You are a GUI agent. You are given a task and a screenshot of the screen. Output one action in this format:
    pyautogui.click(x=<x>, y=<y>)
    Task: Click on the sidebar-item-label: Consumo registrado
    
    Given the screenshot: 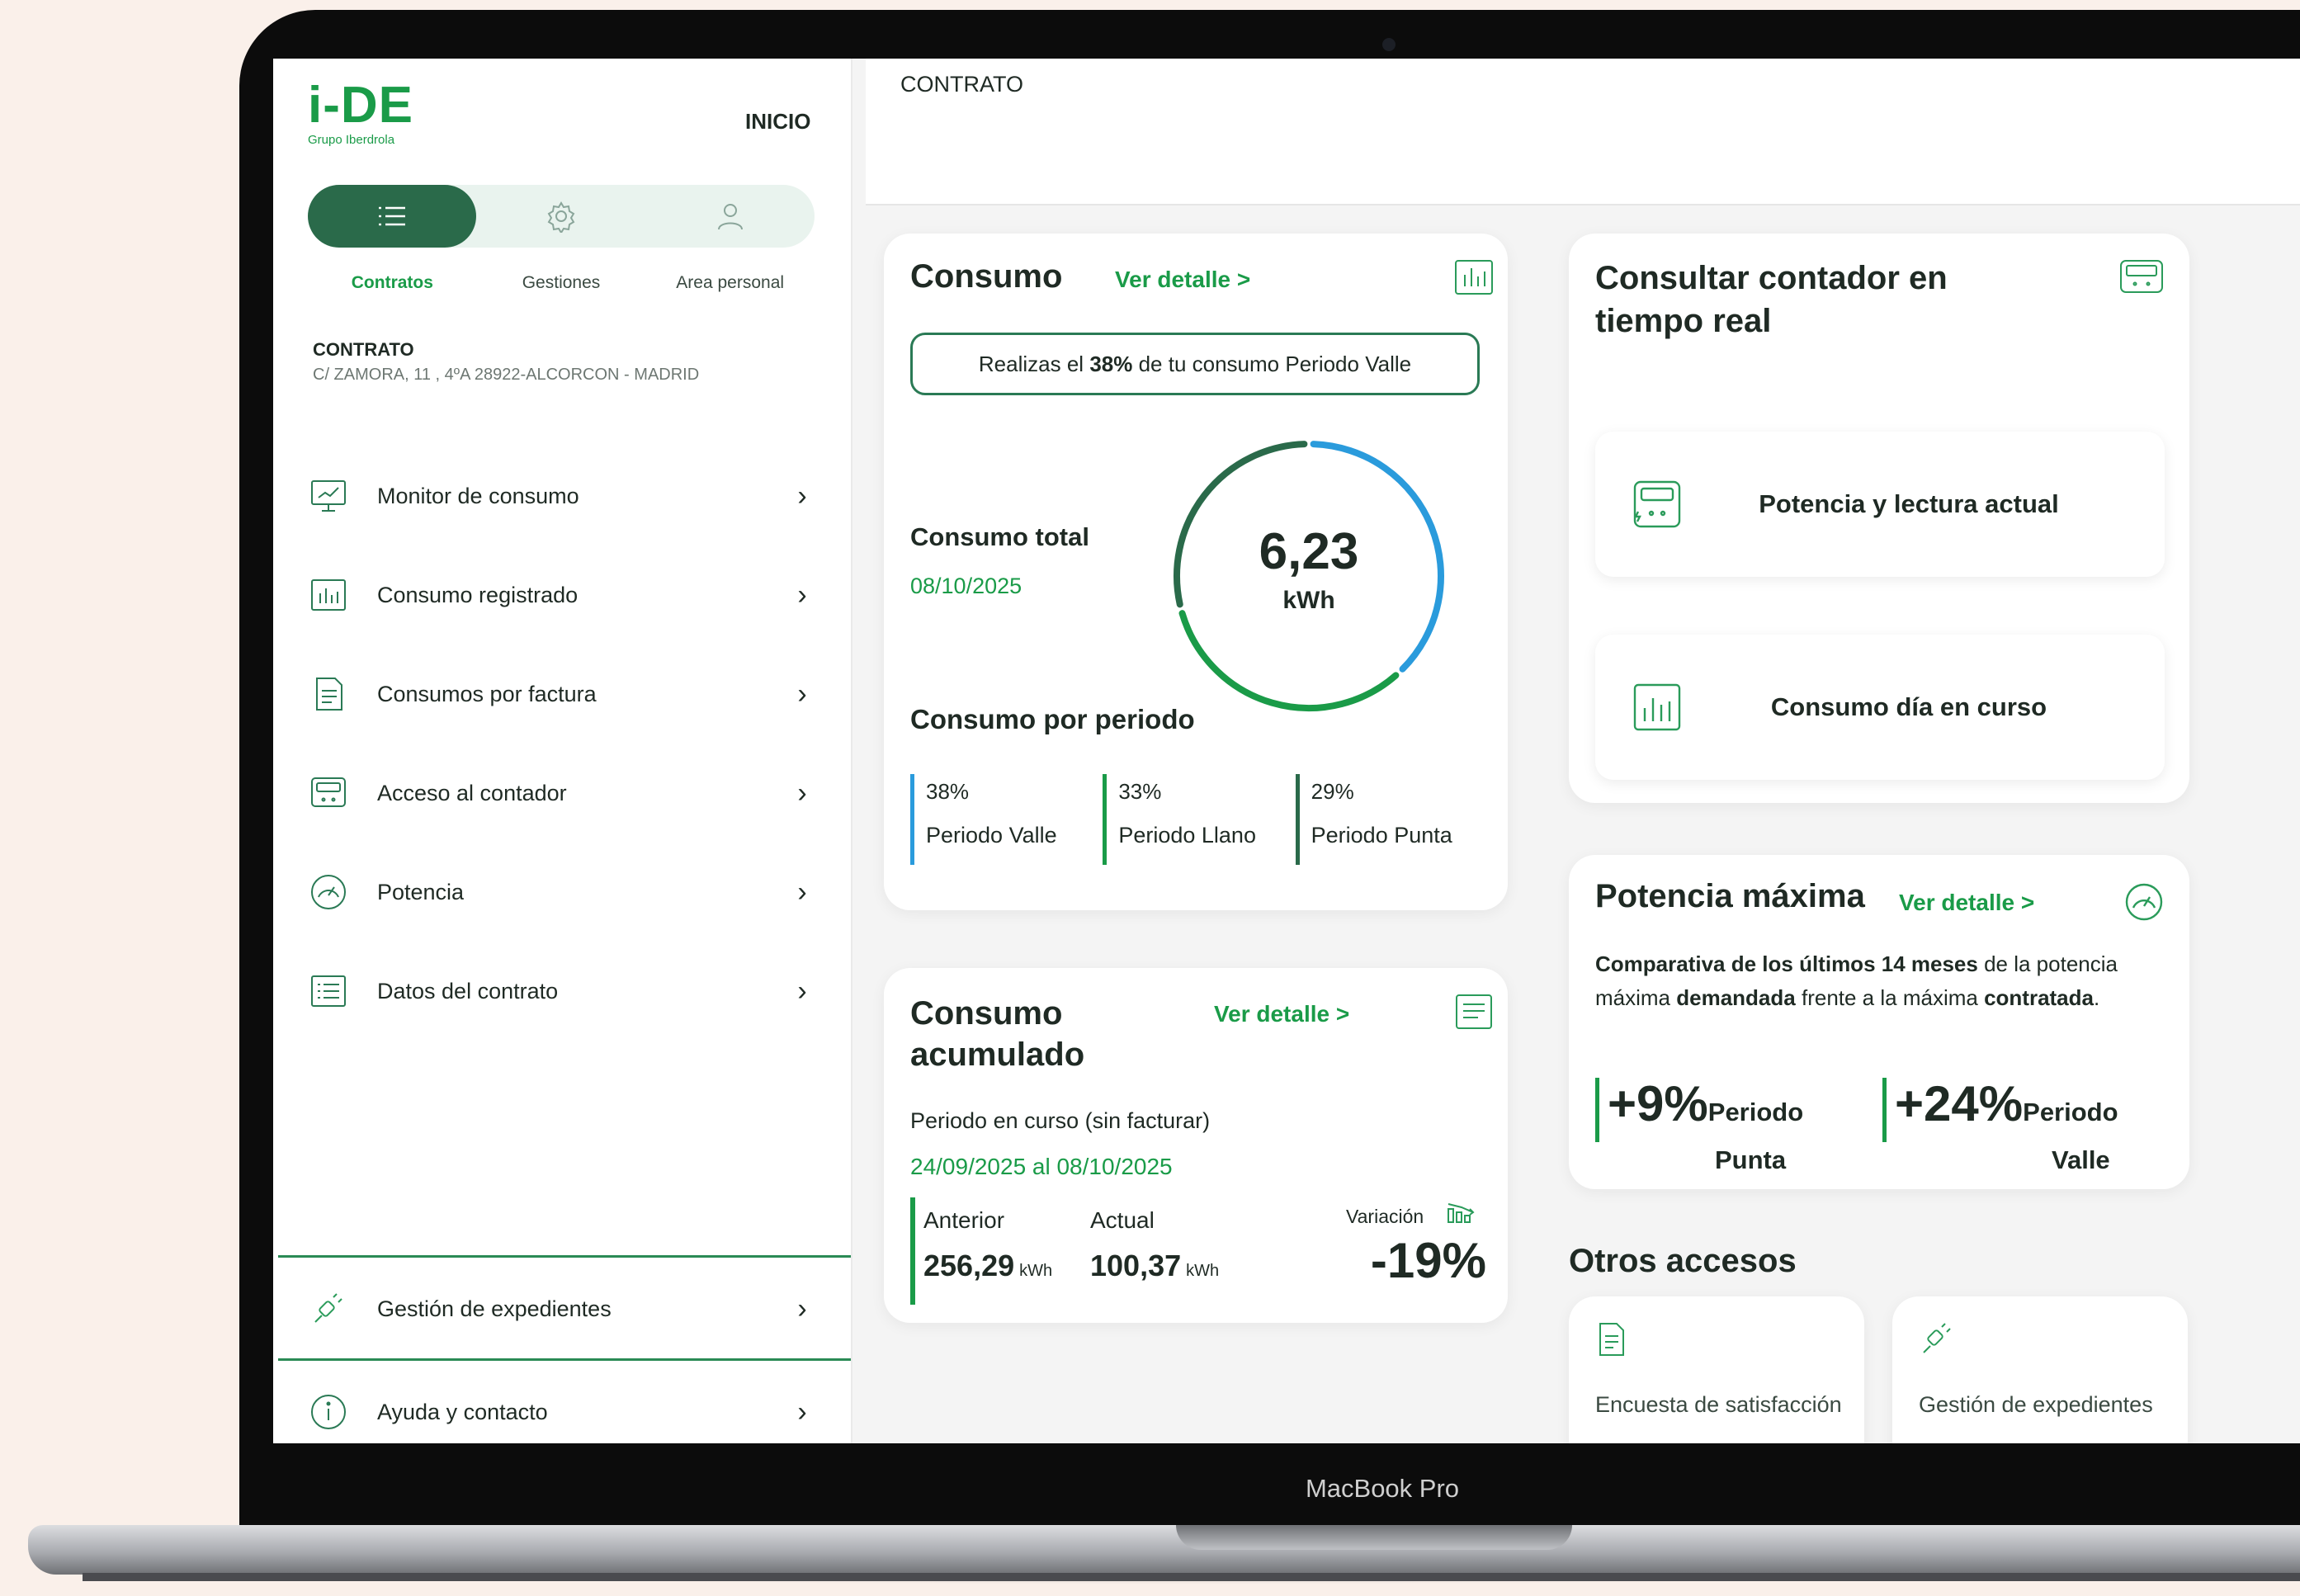 What is the action you would take?
    pyautogui.click(x=478, y=594)
    